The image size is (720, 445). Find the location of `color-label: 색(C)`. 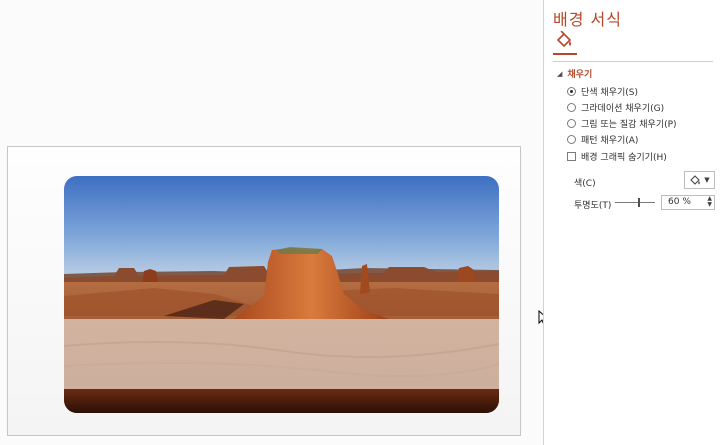

color-label: 색(C) is located at coordinates (585, 184).